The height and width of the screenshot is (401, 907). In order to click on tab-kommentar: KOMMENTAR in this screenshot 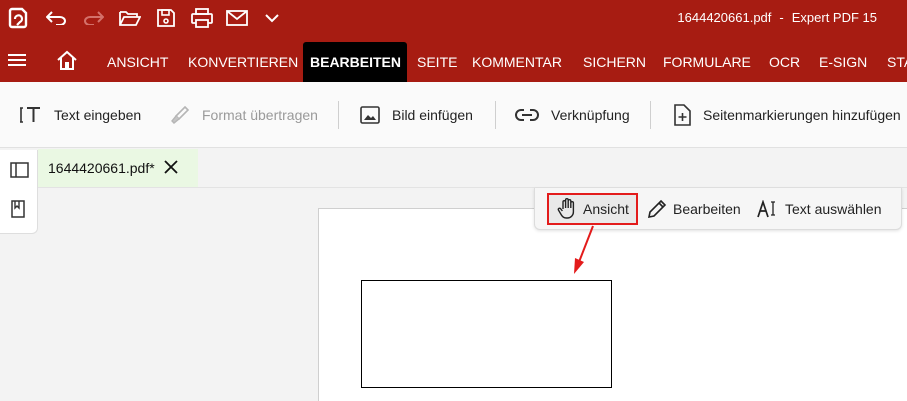, I will do `click(517, 62)`.